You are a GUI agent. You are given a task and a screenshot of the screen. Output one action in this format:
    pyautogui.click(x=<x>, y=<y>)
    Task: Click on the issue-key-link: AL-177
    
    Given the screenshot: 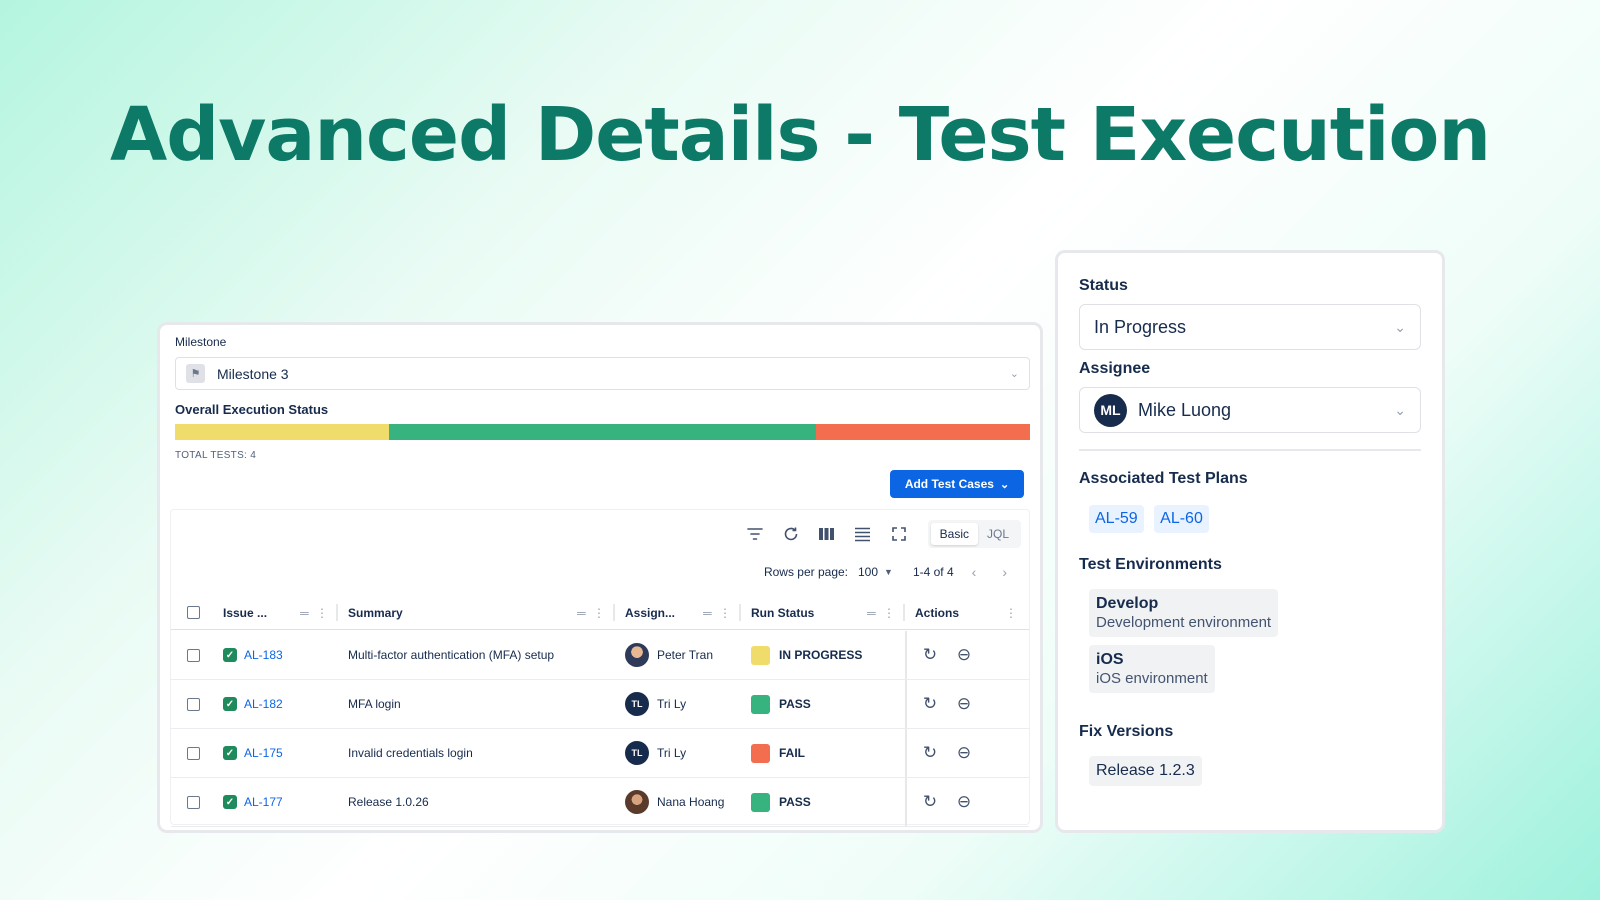 What is the action you would take?
    pyautogui.click(x=263, y=802)
    